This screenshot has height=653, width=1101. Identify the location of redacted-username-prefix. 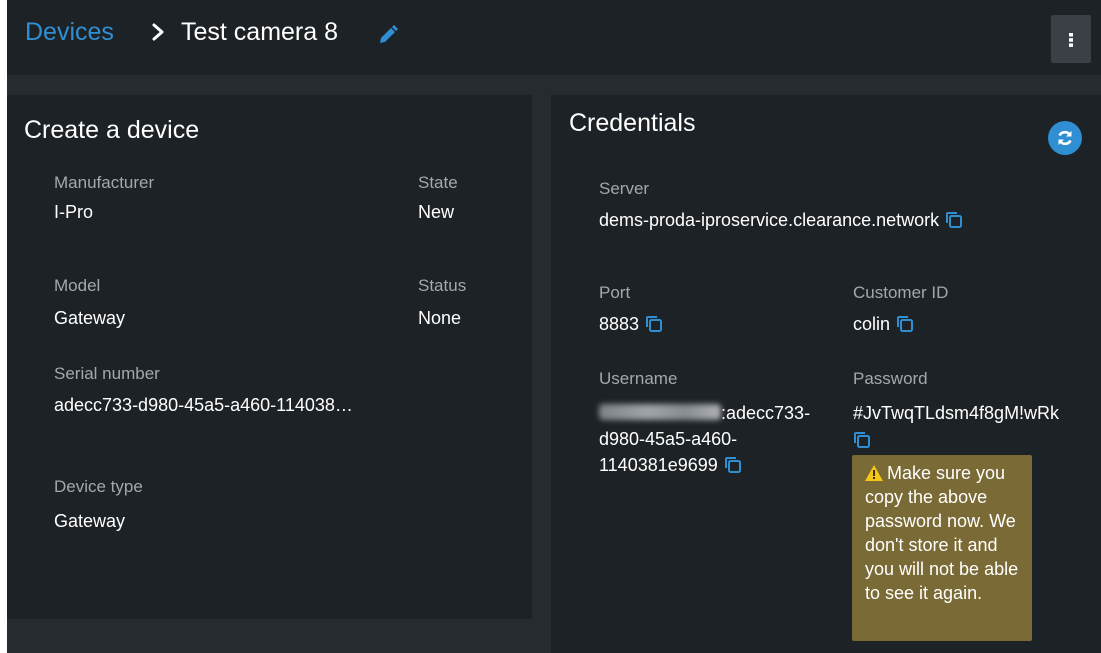
(660, 412).